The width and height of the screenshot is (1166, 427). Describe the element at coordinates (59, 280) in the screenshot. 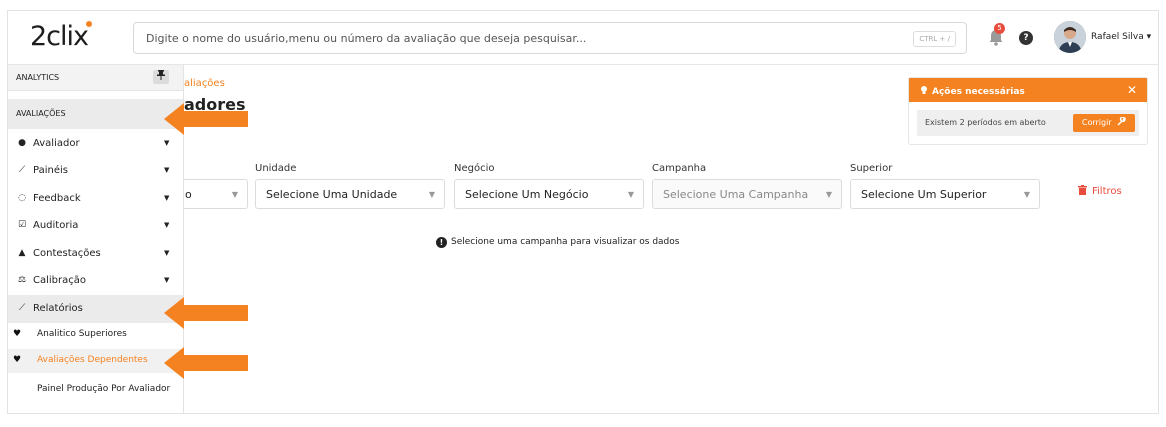

I see `sidebar-item-label: Calibração` at that location.